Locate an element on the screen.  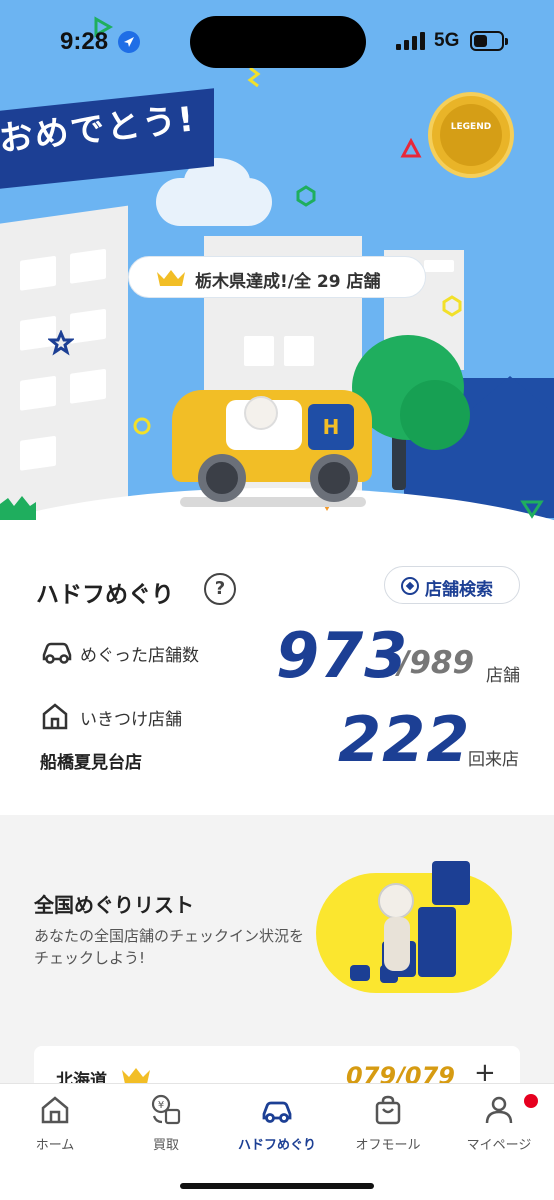
home-icon is located at coordinates (55, 1110).